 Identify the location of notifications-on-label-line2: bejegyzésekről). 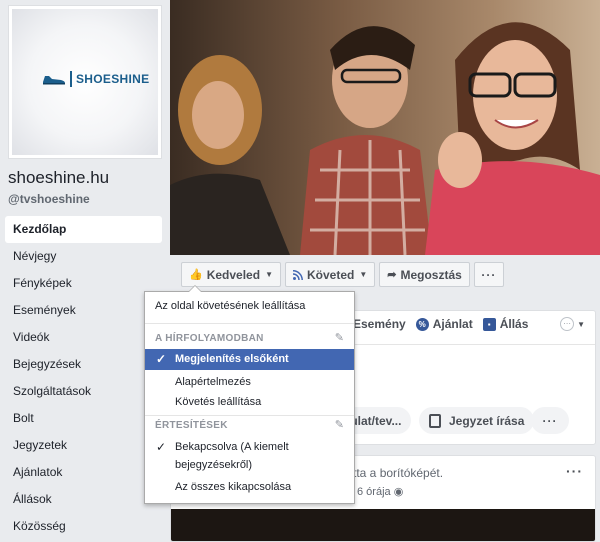
(214, 465).